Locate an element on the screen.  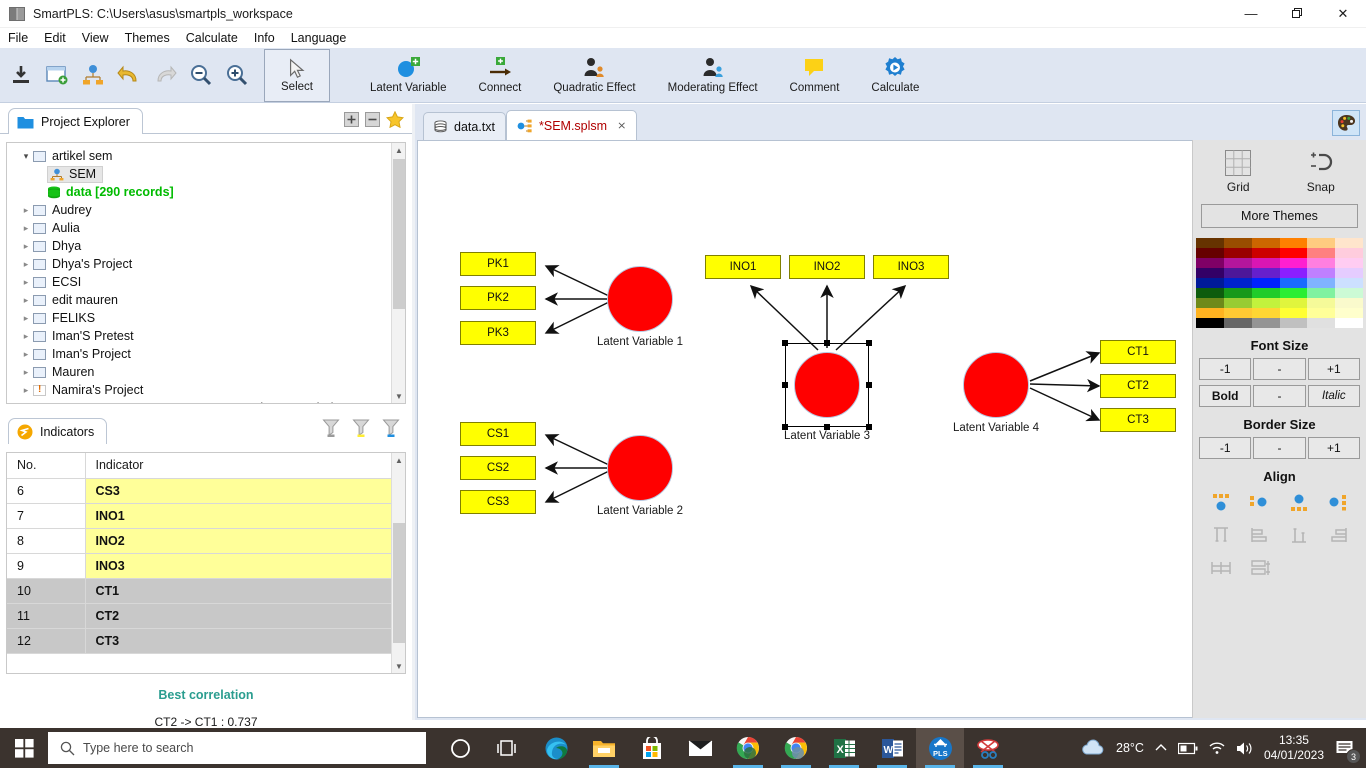
indicator-box-ct2: CT2 is located at coordinates (1138, 386).